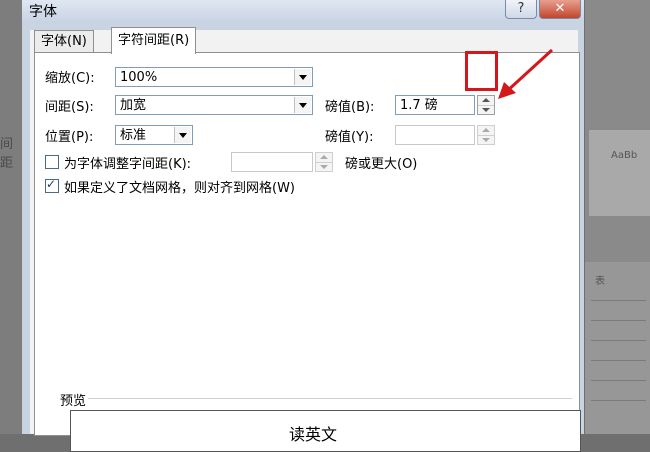 This screenshot has width=650, height=452. What do you see at coordinates (139, 77) in the screenshot?
I see `scale-value: 100%` at bounding box center [139, 77].